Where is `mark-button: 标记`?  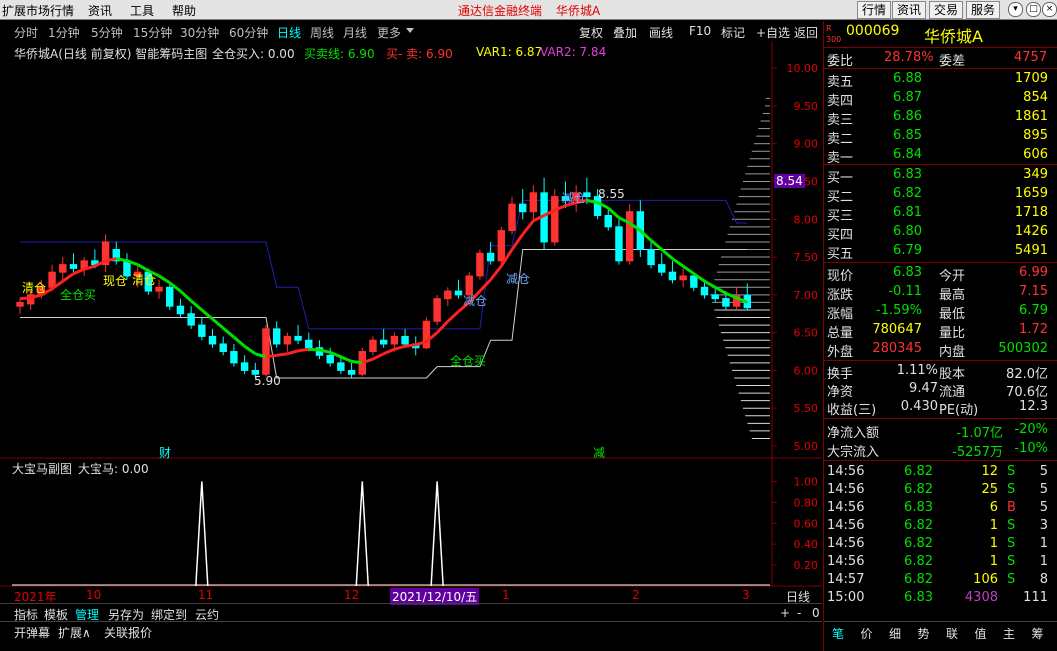 mark-button: 标记 is located at coordinates (733, 32).